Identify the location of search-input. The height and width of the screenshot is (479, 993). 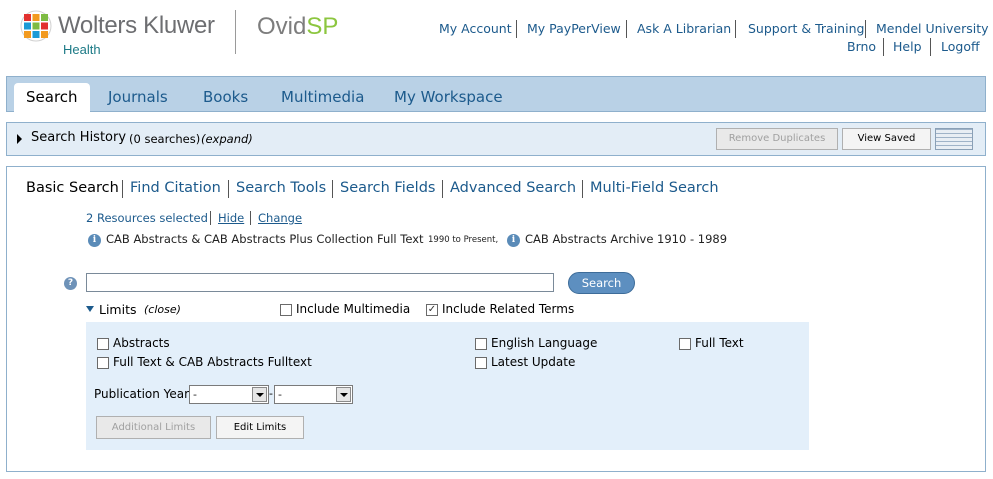
(320, 282).